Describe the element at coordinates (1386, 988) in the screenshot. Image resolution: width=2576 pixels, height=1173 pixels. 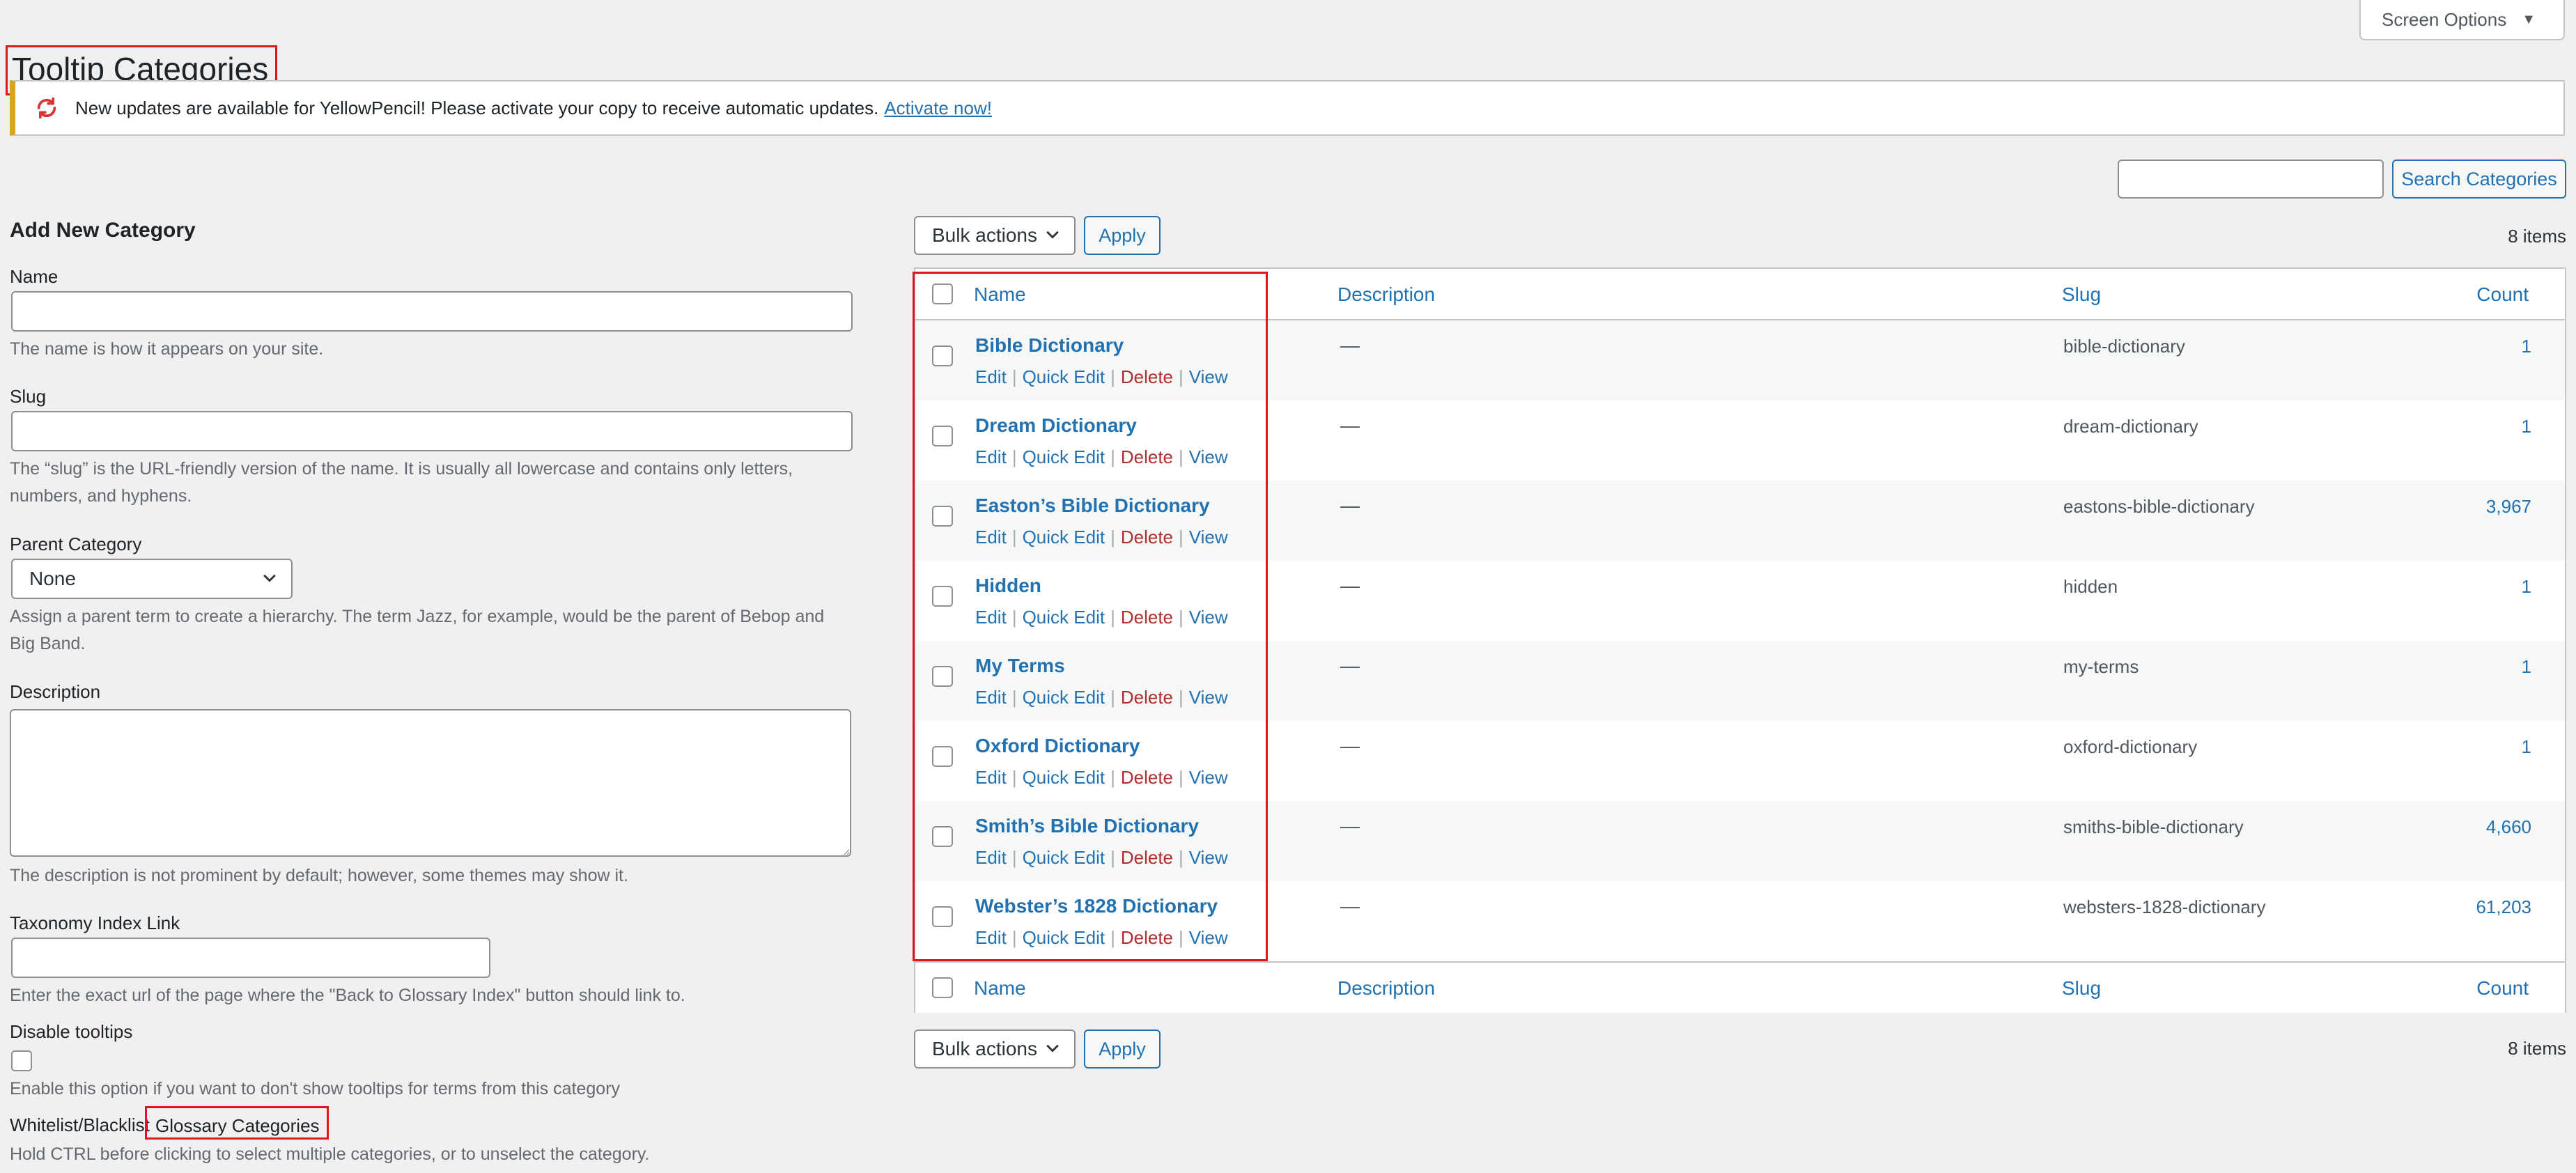
I see `column-description-sort-footer: Description` at that location.